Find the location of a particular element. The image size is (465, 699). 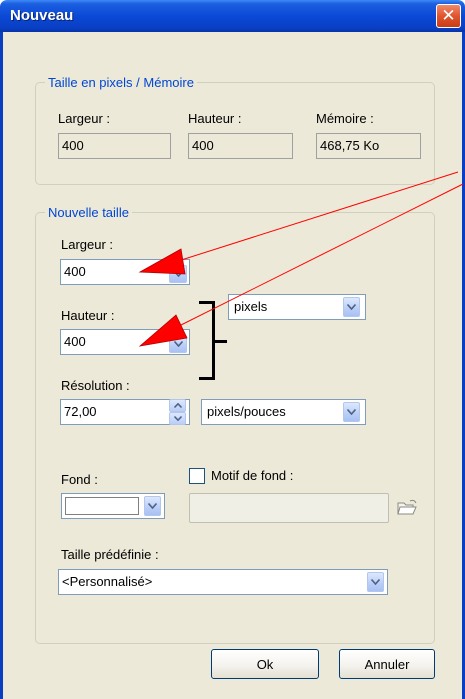

spin-up-button is located at coordinates (177, 405).